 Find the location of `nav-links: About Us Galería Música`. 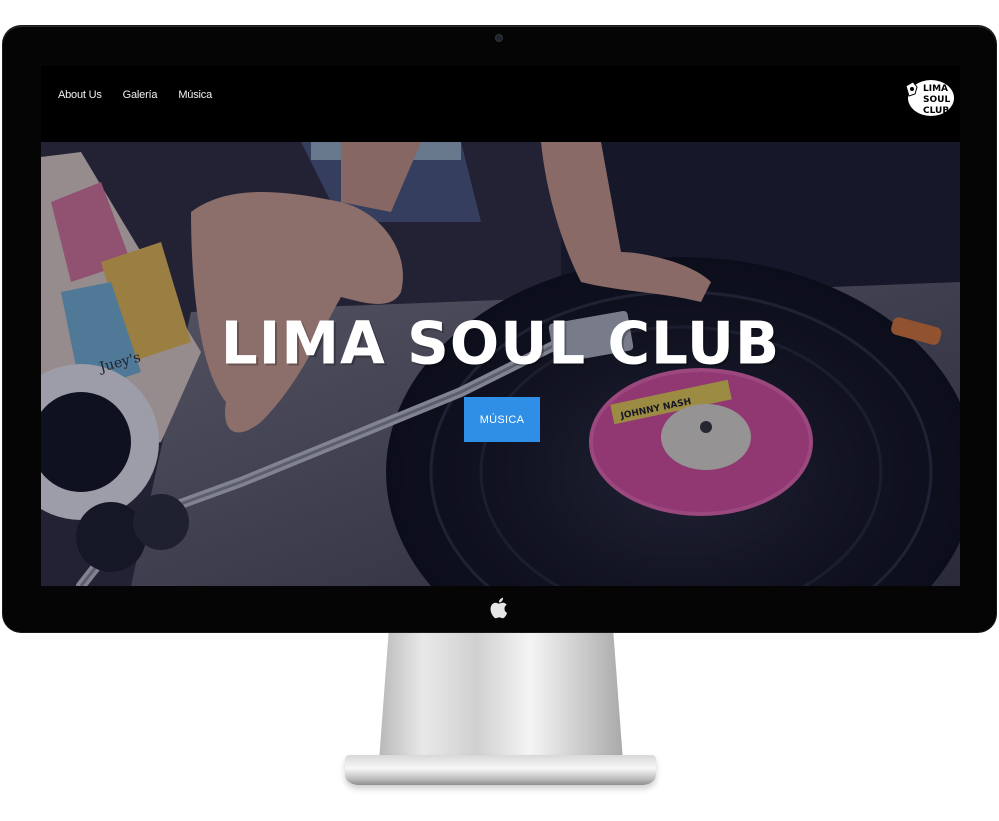

nav-links: About Us Galería Música is located at coordinates (135, 95).